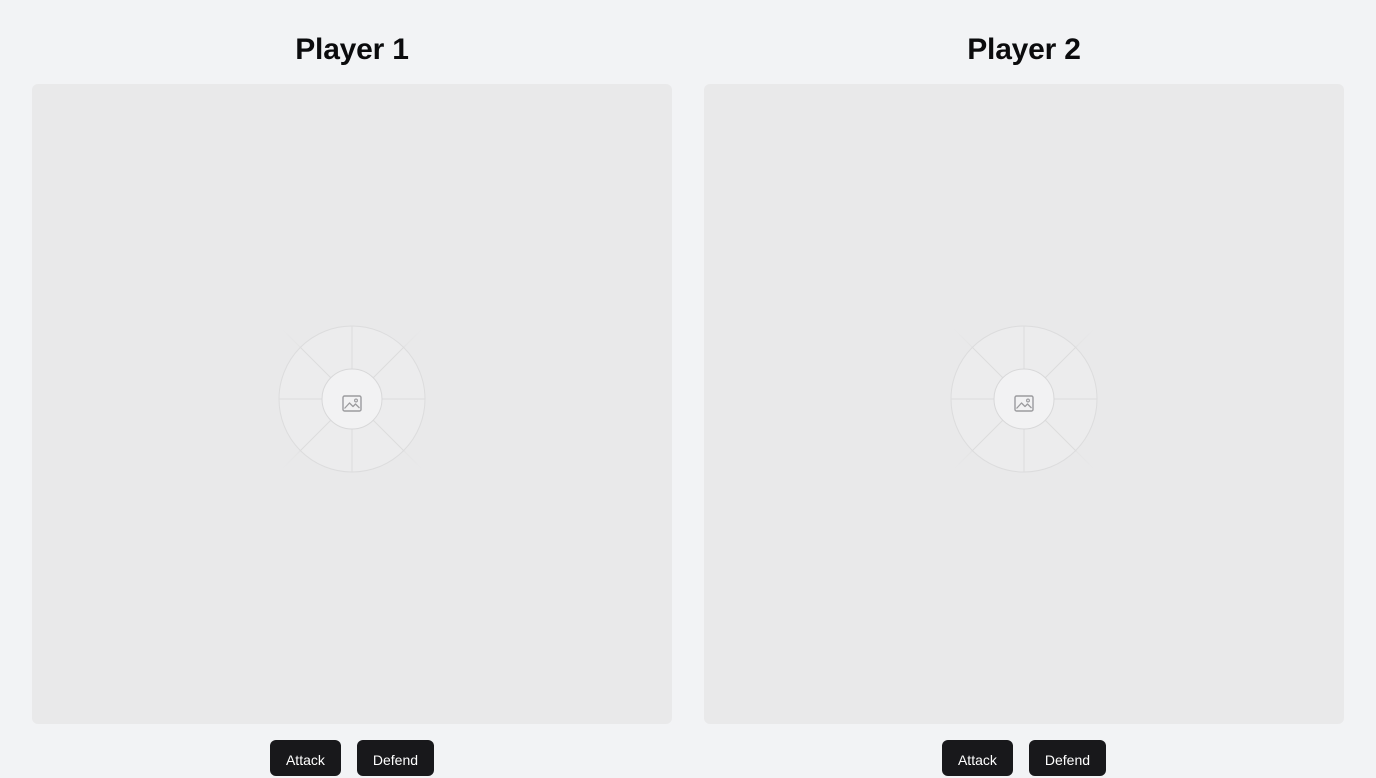 This screenshot has width=1376, height=778. Describe the element at coordinates (352, 49) in the screenshot. I see `player-title: Player 1` at that location.